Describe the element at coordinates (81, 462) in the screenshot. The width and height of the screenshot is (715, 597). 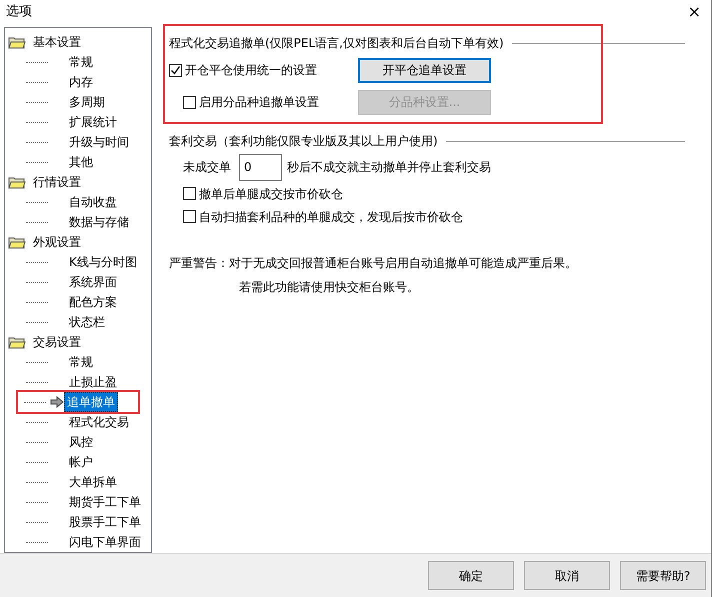
I see `tree-item: 帐户` at that location.